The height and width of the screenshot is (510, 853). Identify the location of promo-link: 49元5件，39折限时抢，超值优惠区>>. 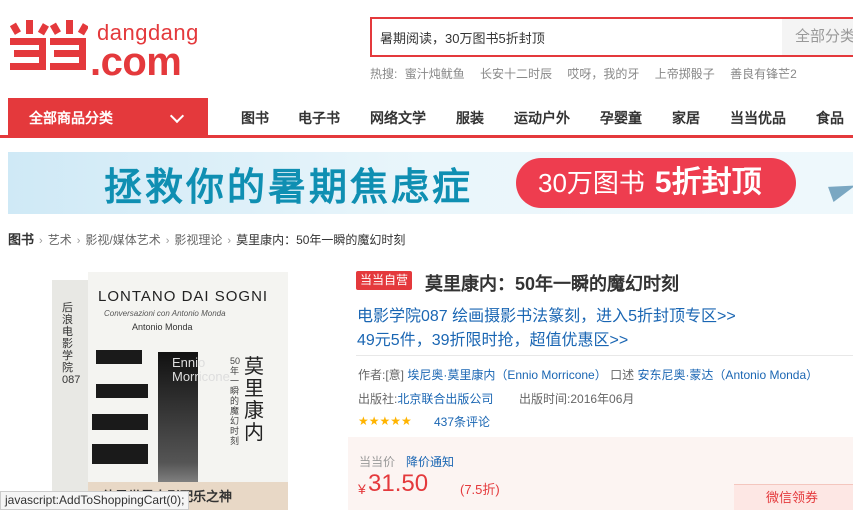
(492, 338).